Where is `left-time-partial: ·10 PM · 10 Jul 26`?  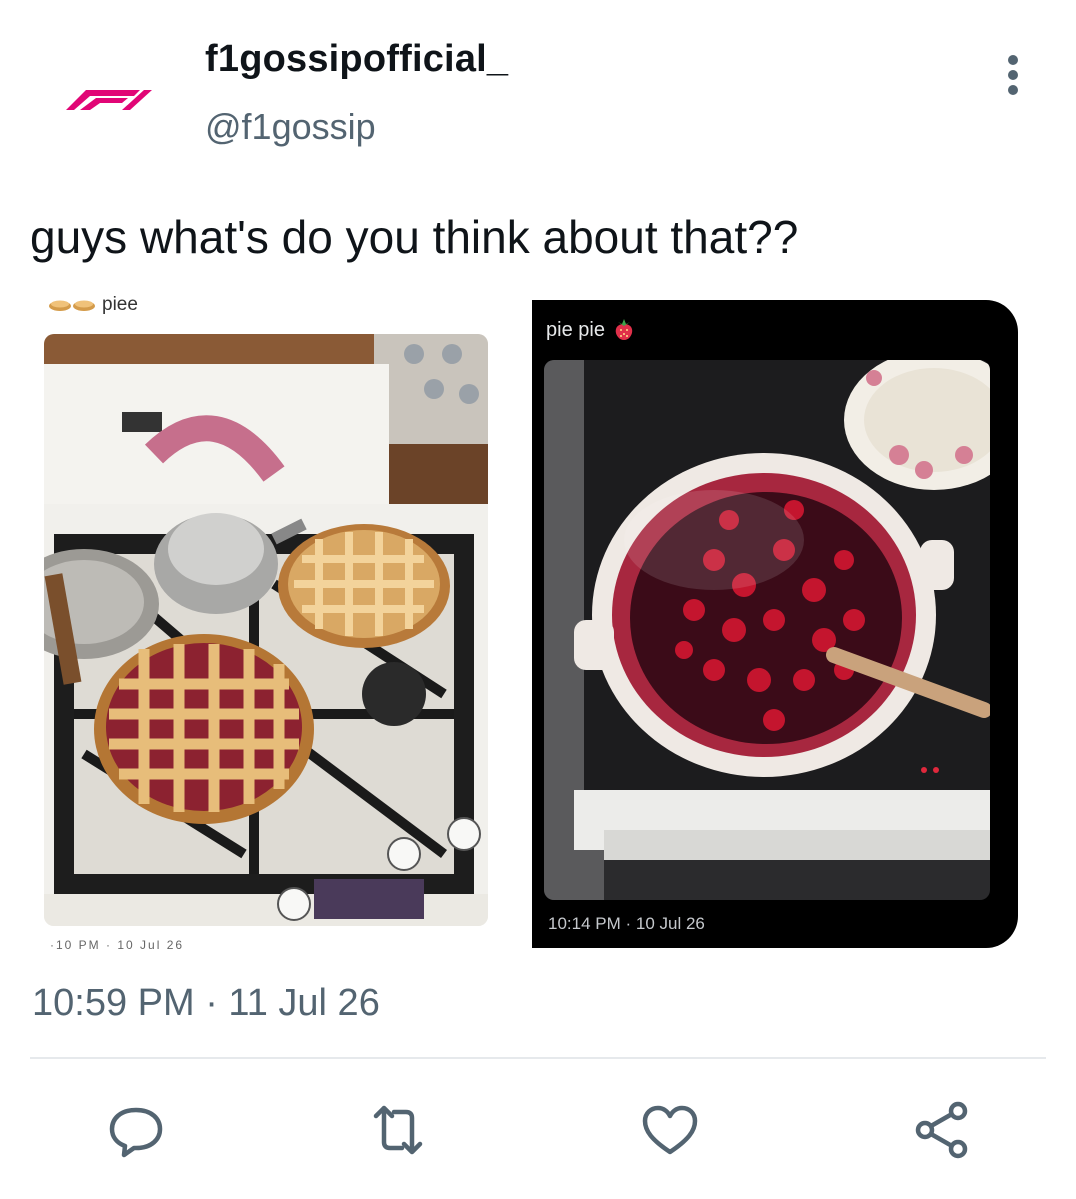
left-time-partial: ·10 PM · 10 Jul 26 is located at coordinates (117, 945).